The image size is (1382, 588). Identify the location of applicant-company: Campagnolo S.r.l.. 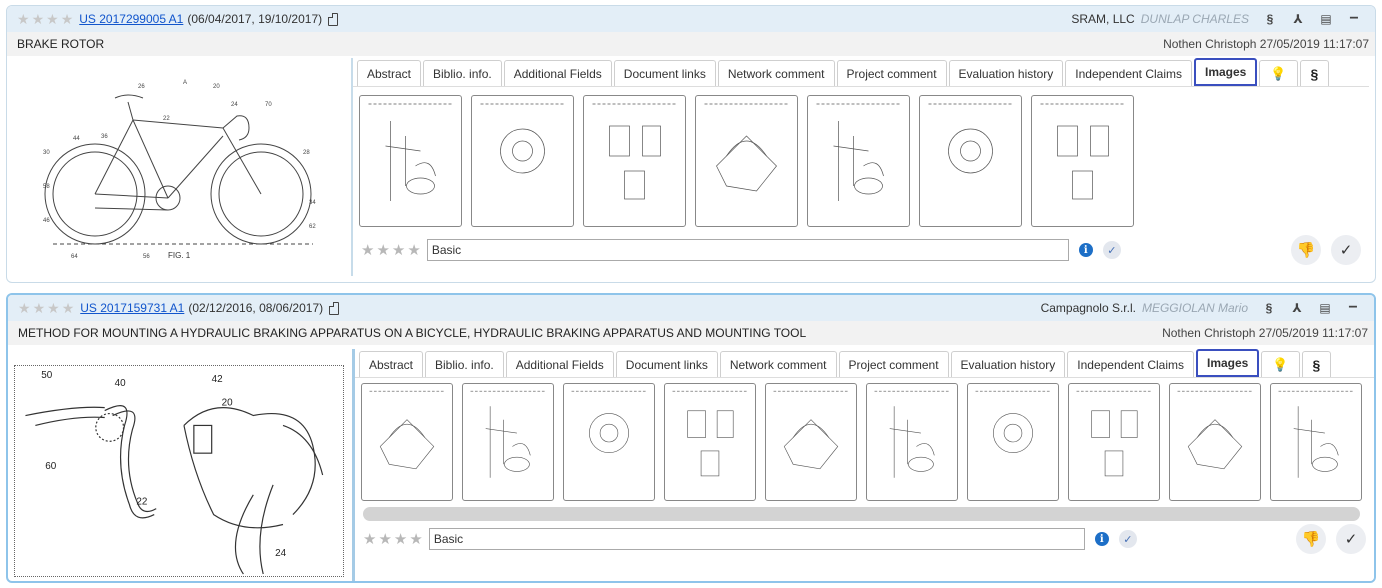
(1088, 308).